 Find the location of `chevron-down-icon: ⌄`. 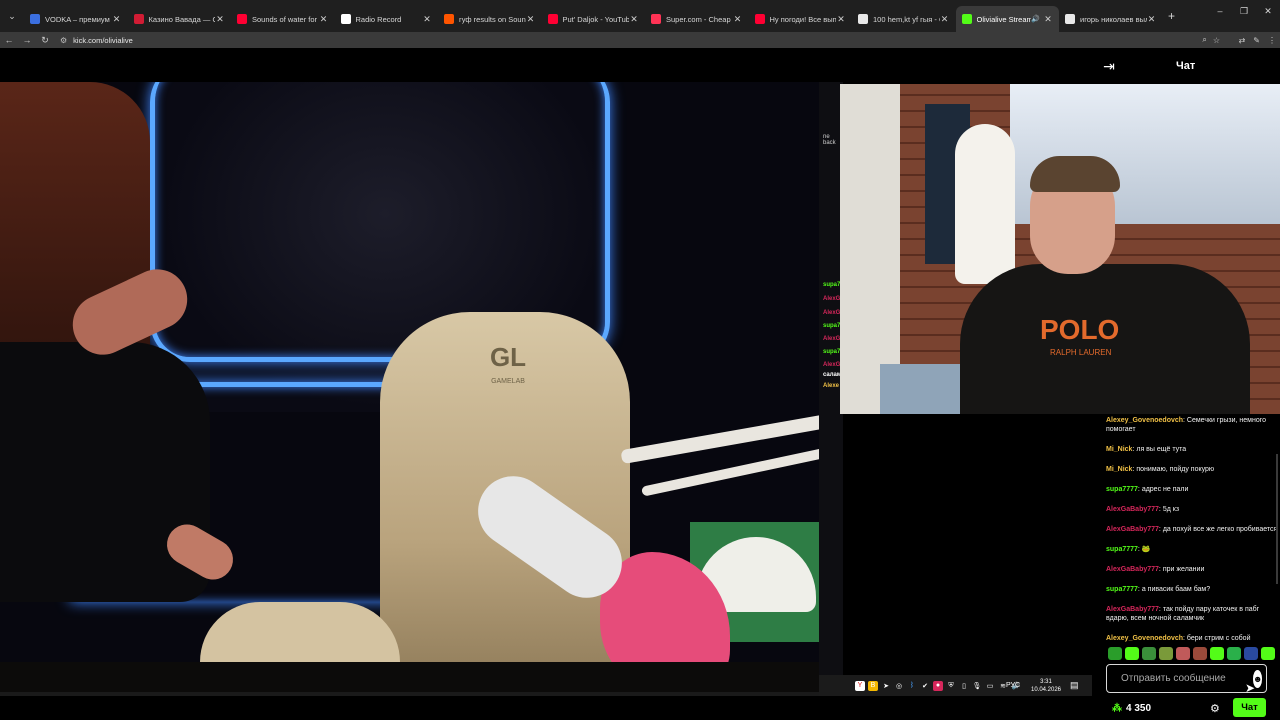

chevron-down-icon: ⌄ is located at coordinates (12, 16).